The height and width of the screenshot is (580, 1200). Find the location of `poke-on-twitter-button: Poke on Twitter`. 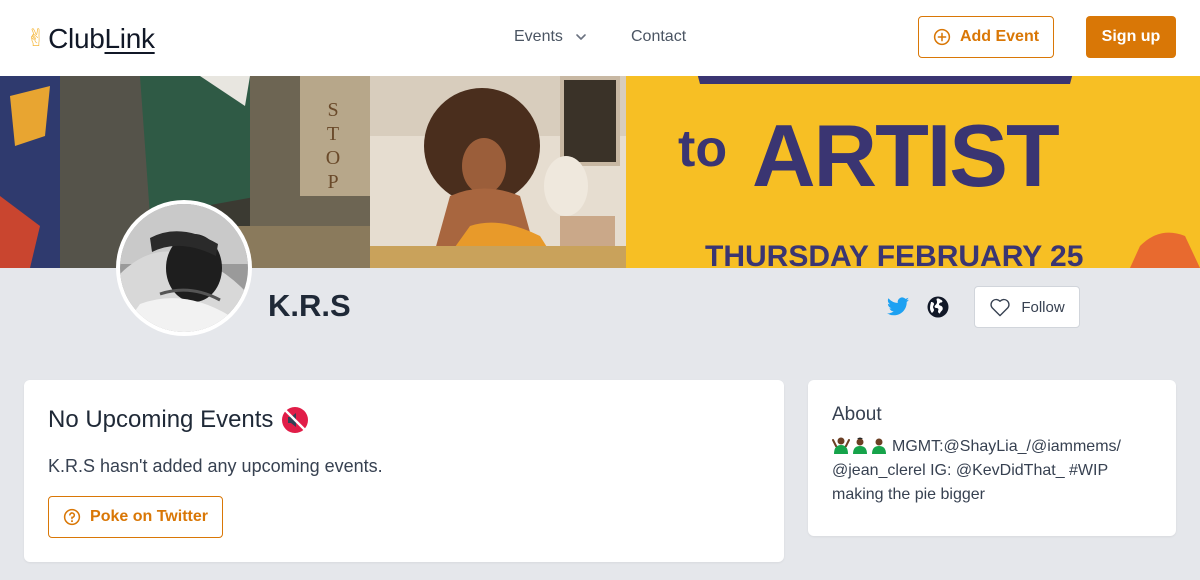

poke-on-twitter-button: Poke on Twitter is located at coordinates (135, 517).